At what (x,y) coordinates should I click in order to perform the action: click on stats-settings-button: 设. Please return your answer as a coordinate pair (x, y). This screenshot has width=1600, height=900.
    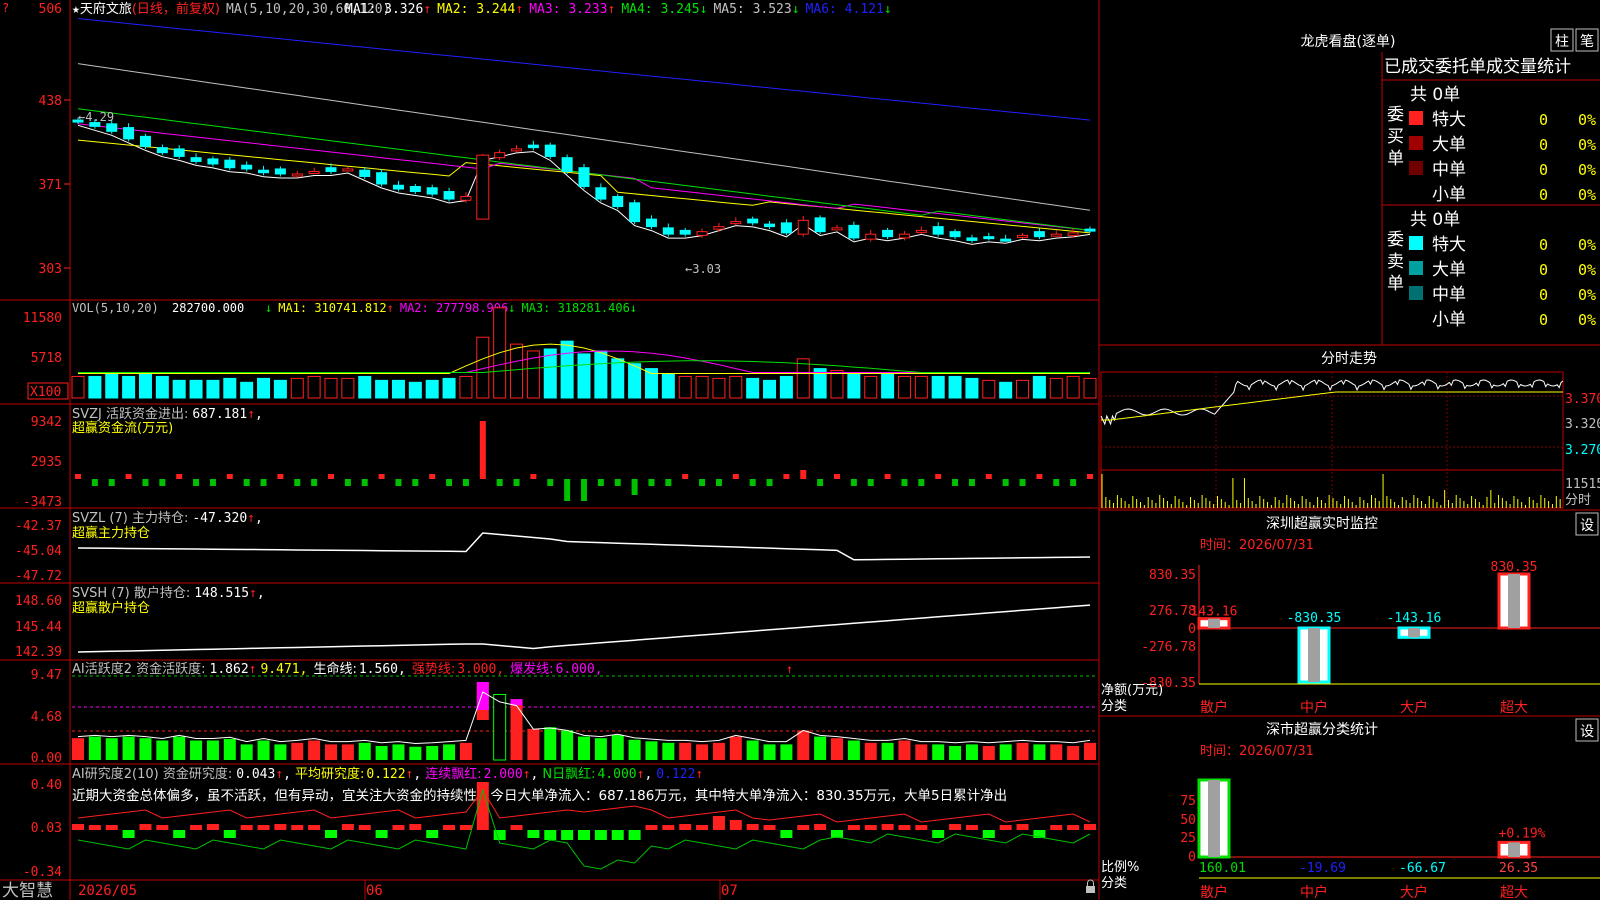
    Looking at the image, I should click on (1587, 730).